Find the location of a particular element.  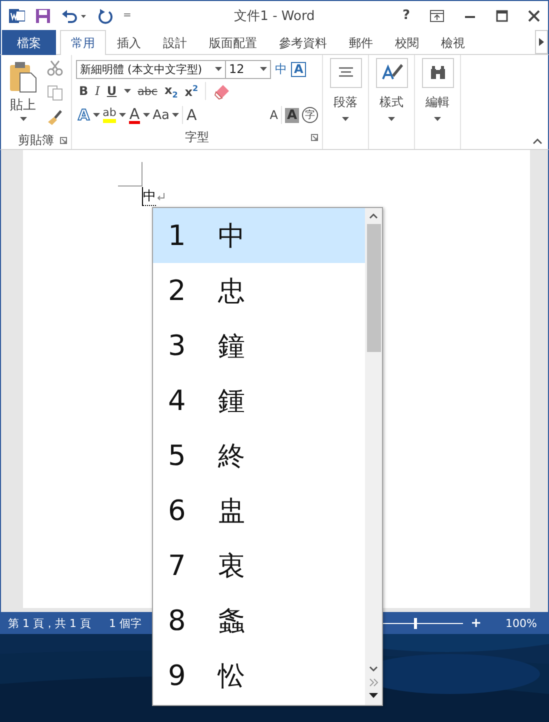

save-icon is located at coordinates (43, 16).